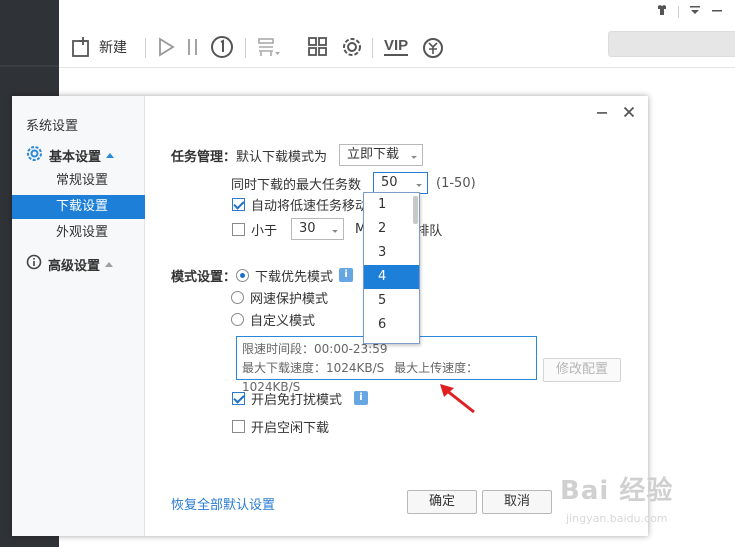  I want to click on start-button, so click(166, 47).